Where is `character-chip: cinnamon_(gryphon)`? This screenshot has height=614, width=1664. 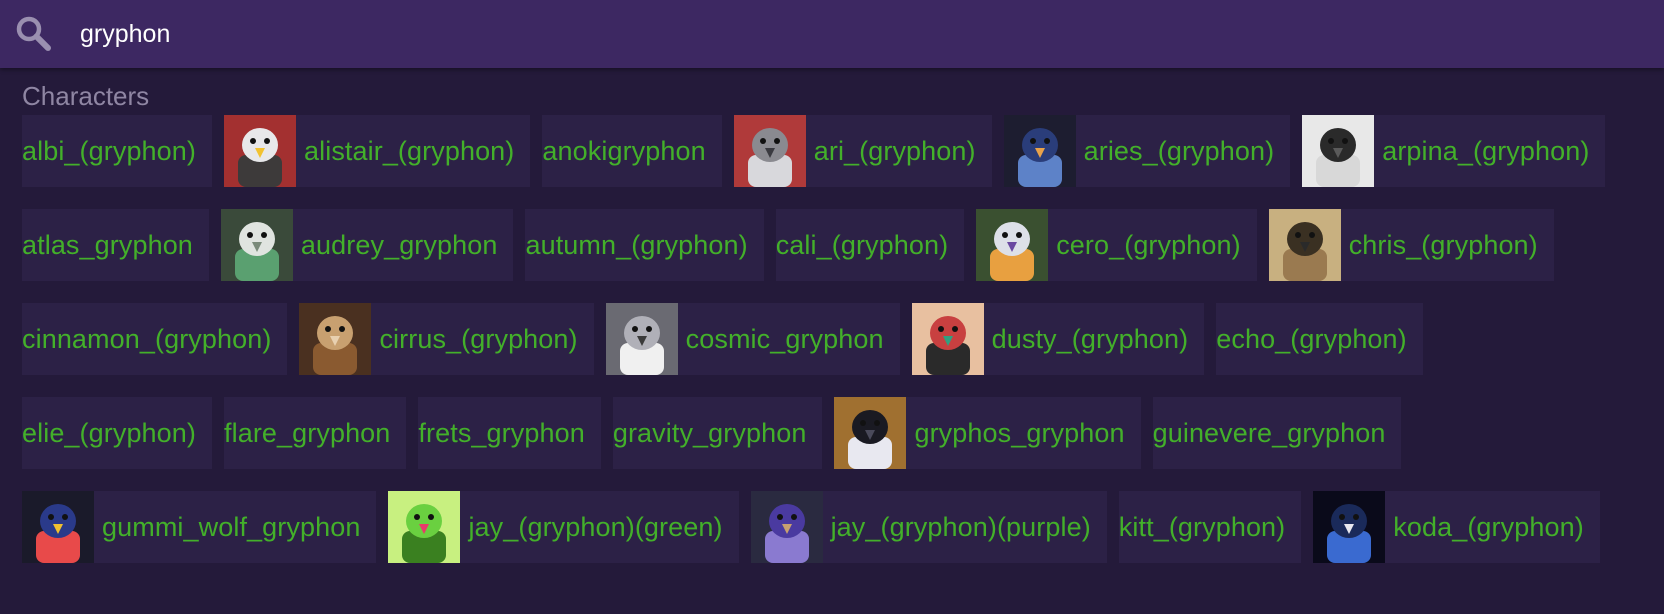
character-chip: cinnamon_(gryphon) is located at coordinates (155, 339).